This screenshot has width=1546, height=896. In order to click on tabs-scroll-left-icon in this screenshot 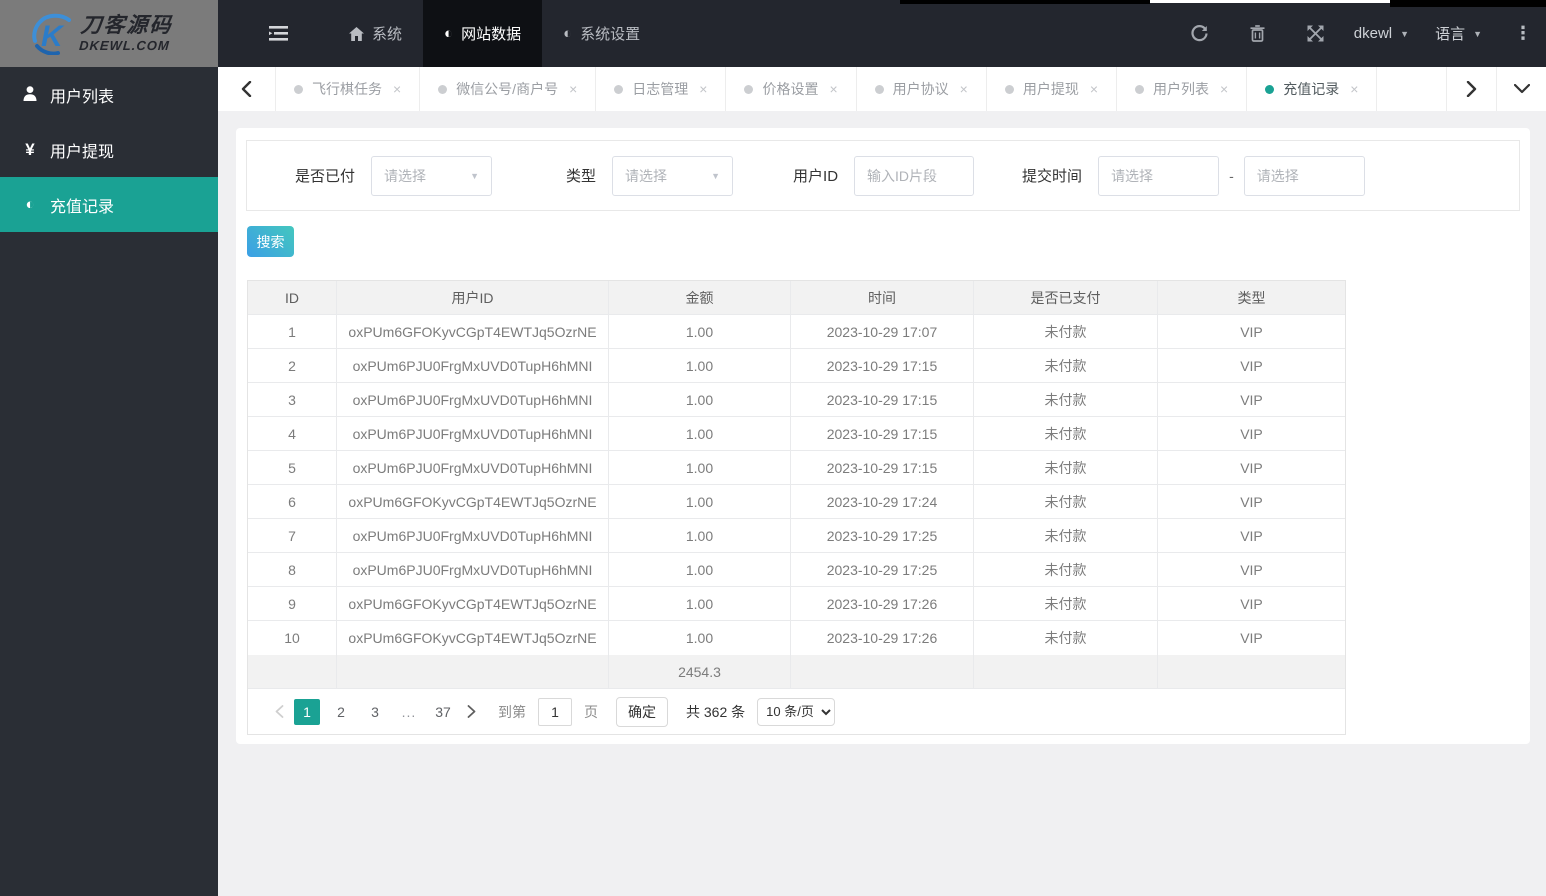, I will do `click(247, 89)`.